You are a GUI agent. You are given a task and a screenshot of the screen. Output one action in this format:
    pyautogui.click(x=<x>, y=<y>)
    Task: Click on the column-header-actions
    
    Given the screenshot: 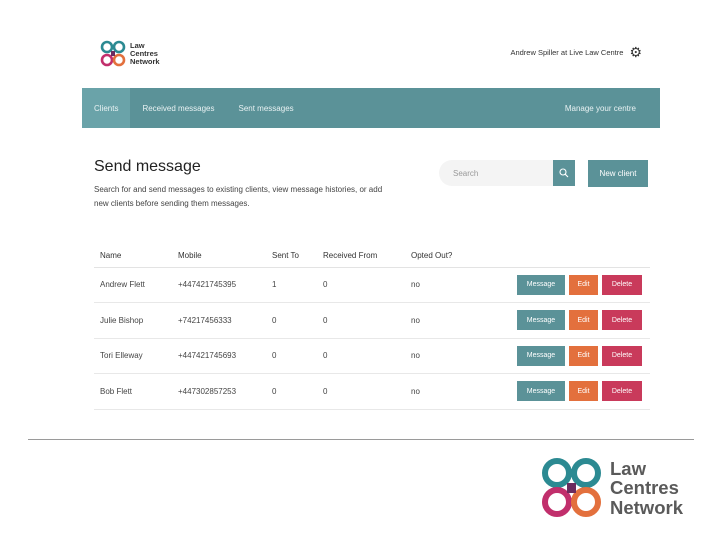 What is the action you would take?
    pyautogui.click(x=562, y=256)
    